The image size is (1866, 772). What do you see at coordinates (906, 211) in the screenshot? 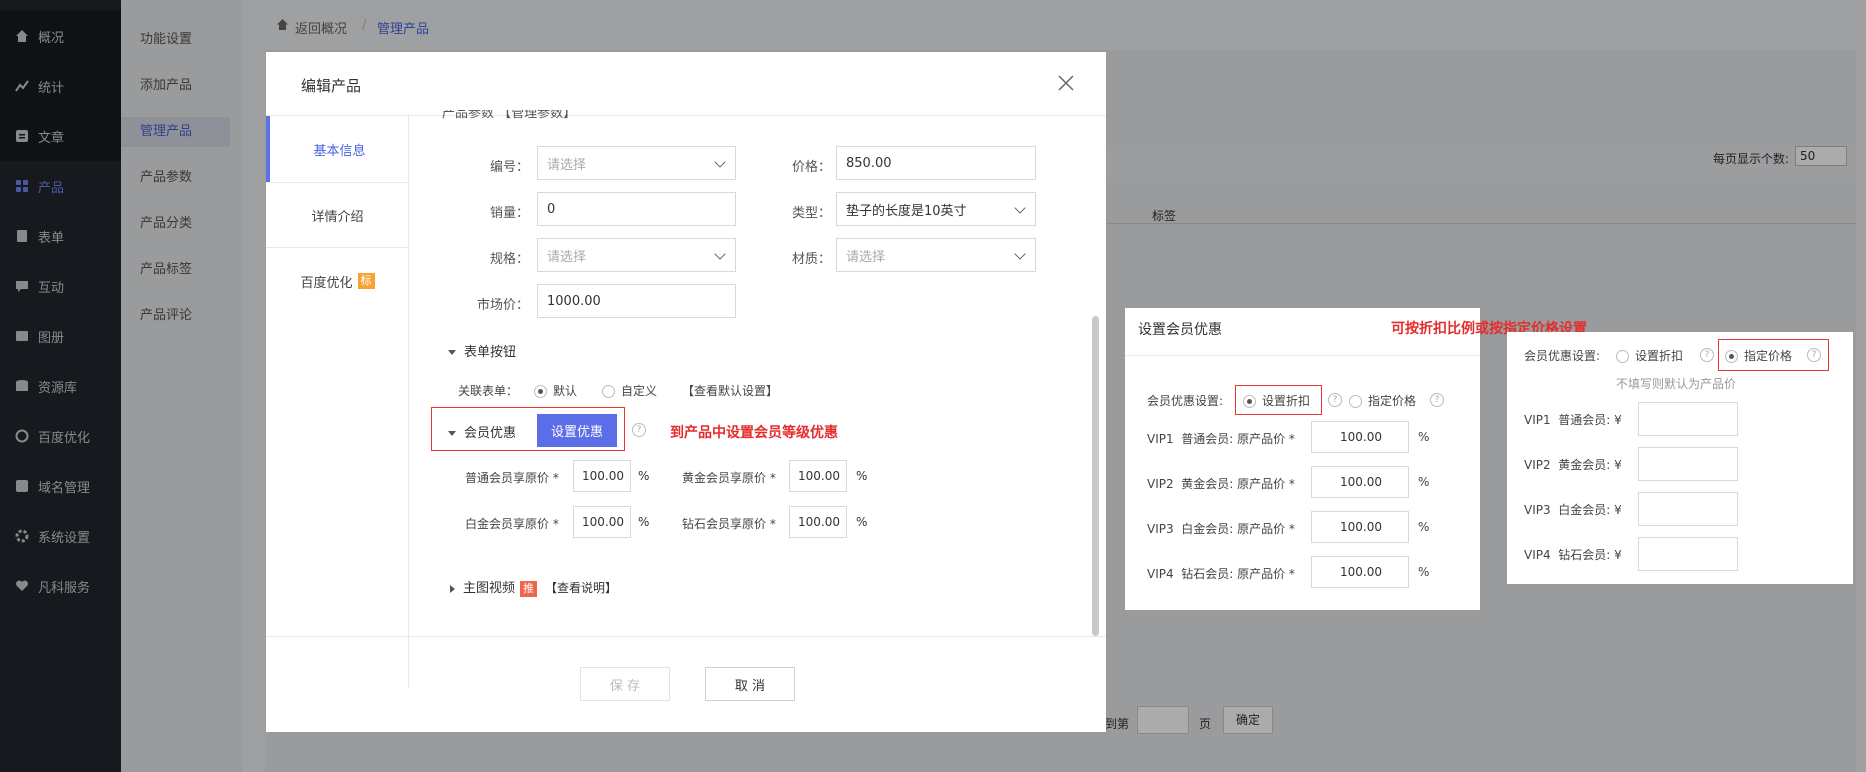
I see `type-value: 垫子的长度是10英寸` at bounding box center [906, 211].